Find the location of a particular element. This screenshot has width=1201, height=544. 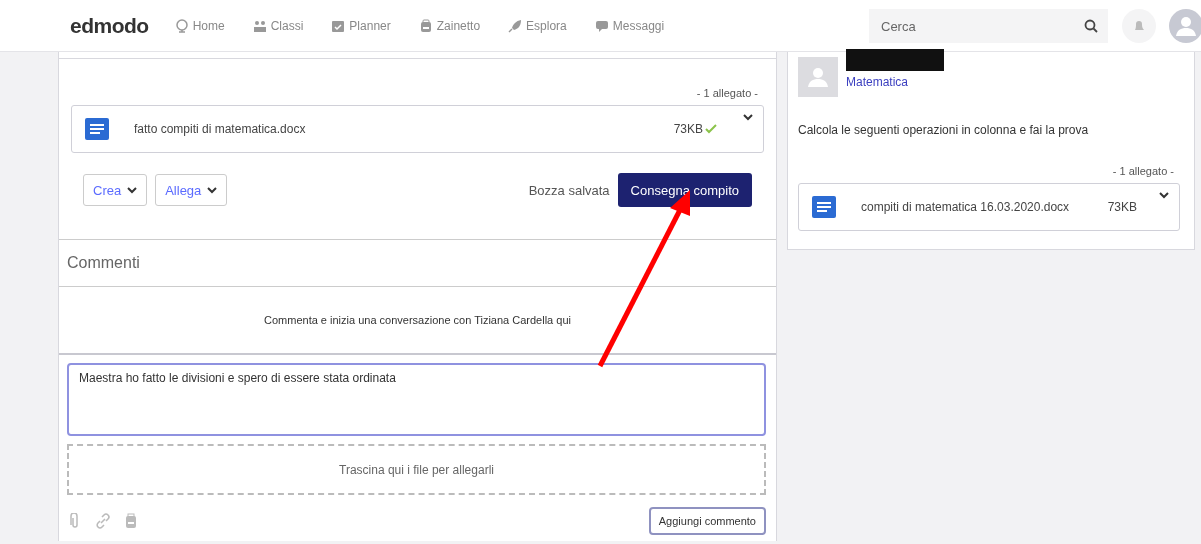

people-icon is located at coordinates (259, 26).